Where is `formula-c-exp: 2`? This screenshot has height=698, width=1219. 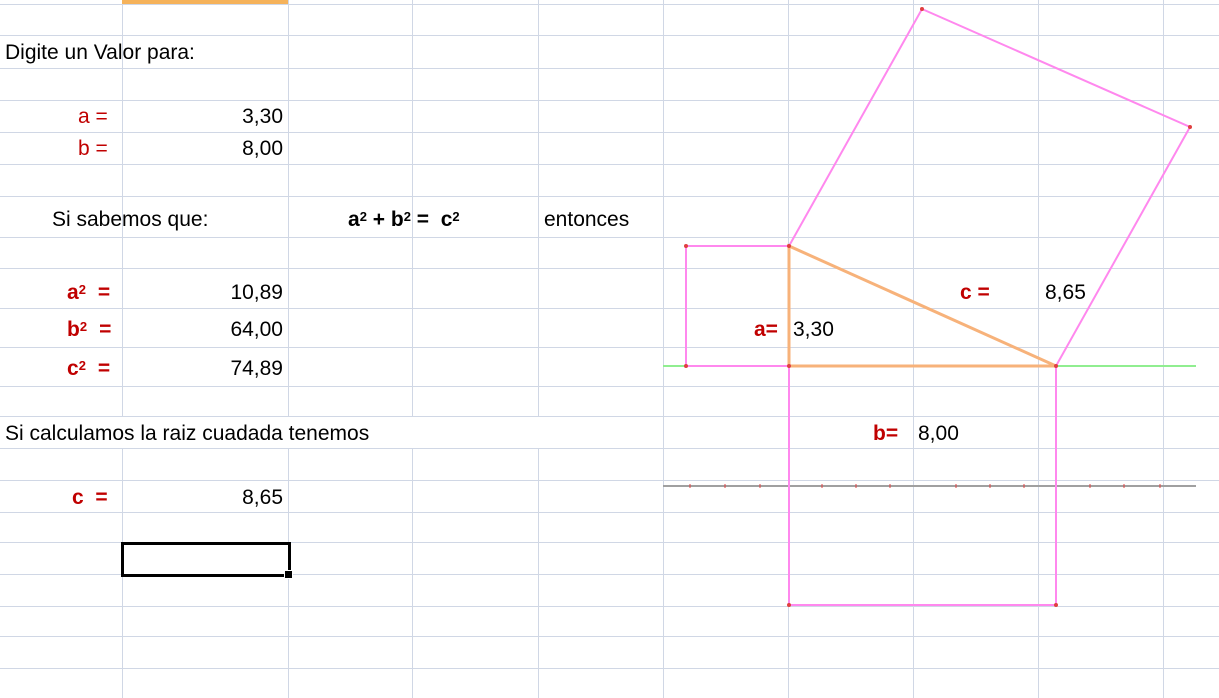
formula-c-exp: 2 is located at coordinates (456, 216).